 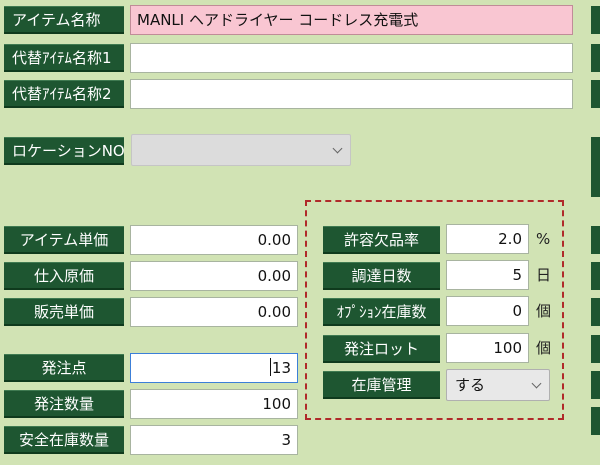 I want to click on alt-name2-field, so click(x=351, y=94).